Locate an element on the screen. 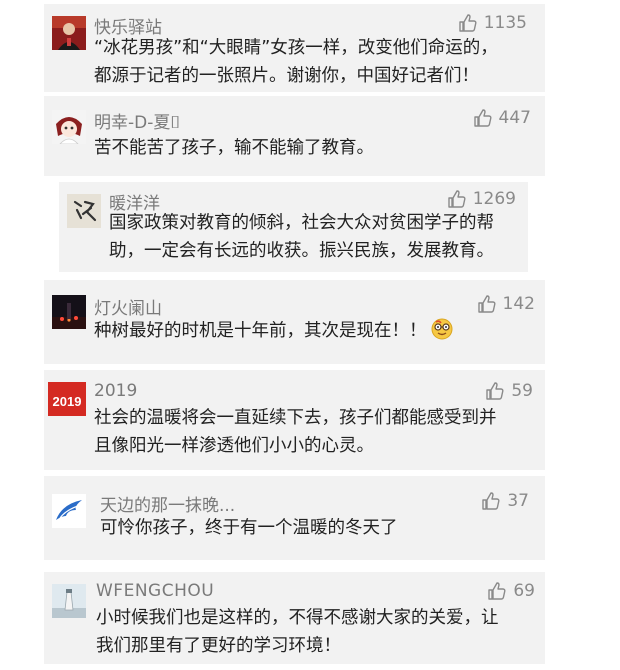 The width and height of the screenshot is (620, 670). avatar-text: 2019 is located at coordinates (67, 401).